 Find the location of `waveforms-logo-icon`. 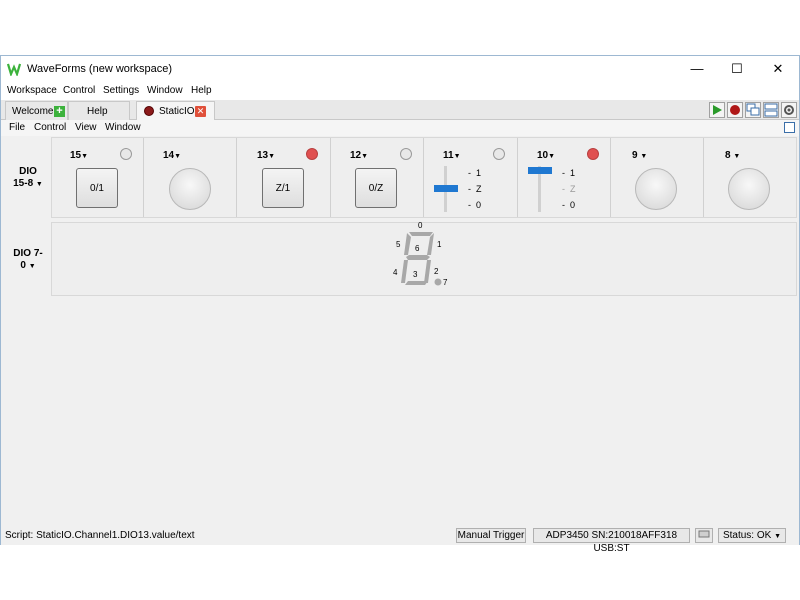

waveforms-logo-icon is located at coordinates (14, 69).